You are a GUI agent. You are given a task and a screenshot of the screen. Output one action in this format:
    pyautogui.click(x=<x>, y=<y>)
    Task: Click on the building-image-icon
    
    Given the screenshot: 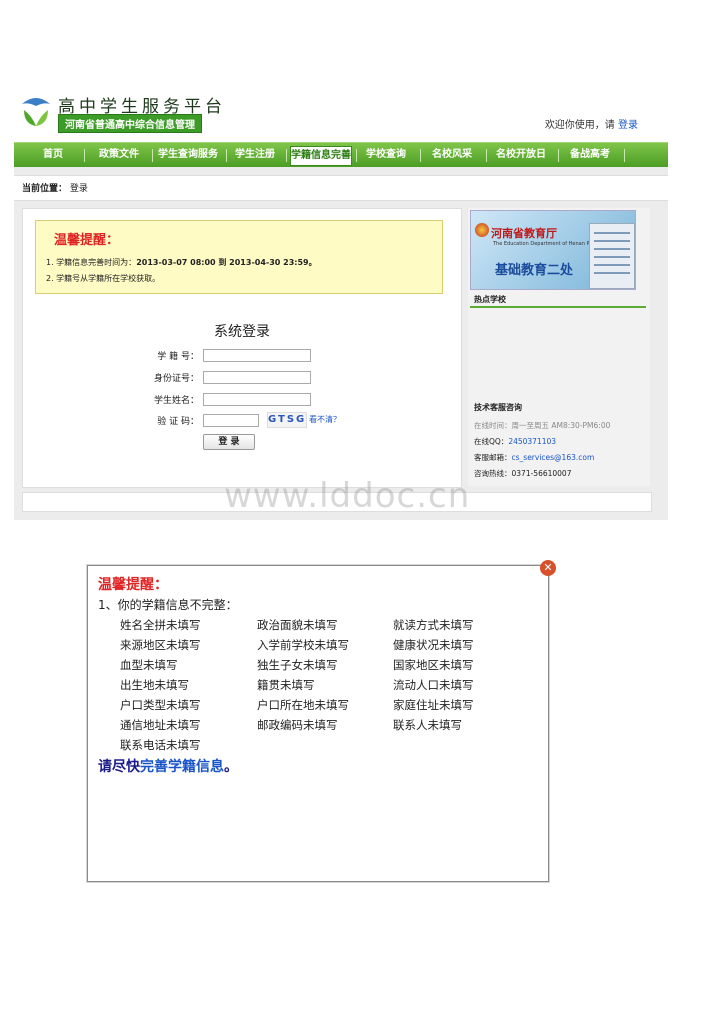 What is the action you would take?
    pyautogui.click(x=612, y=256)
    